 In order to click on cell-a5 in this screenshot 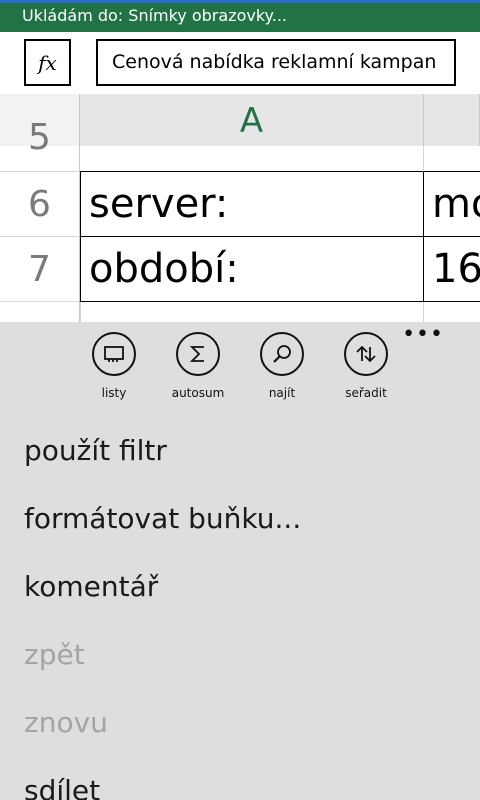, I will do `click(252, 159)`.